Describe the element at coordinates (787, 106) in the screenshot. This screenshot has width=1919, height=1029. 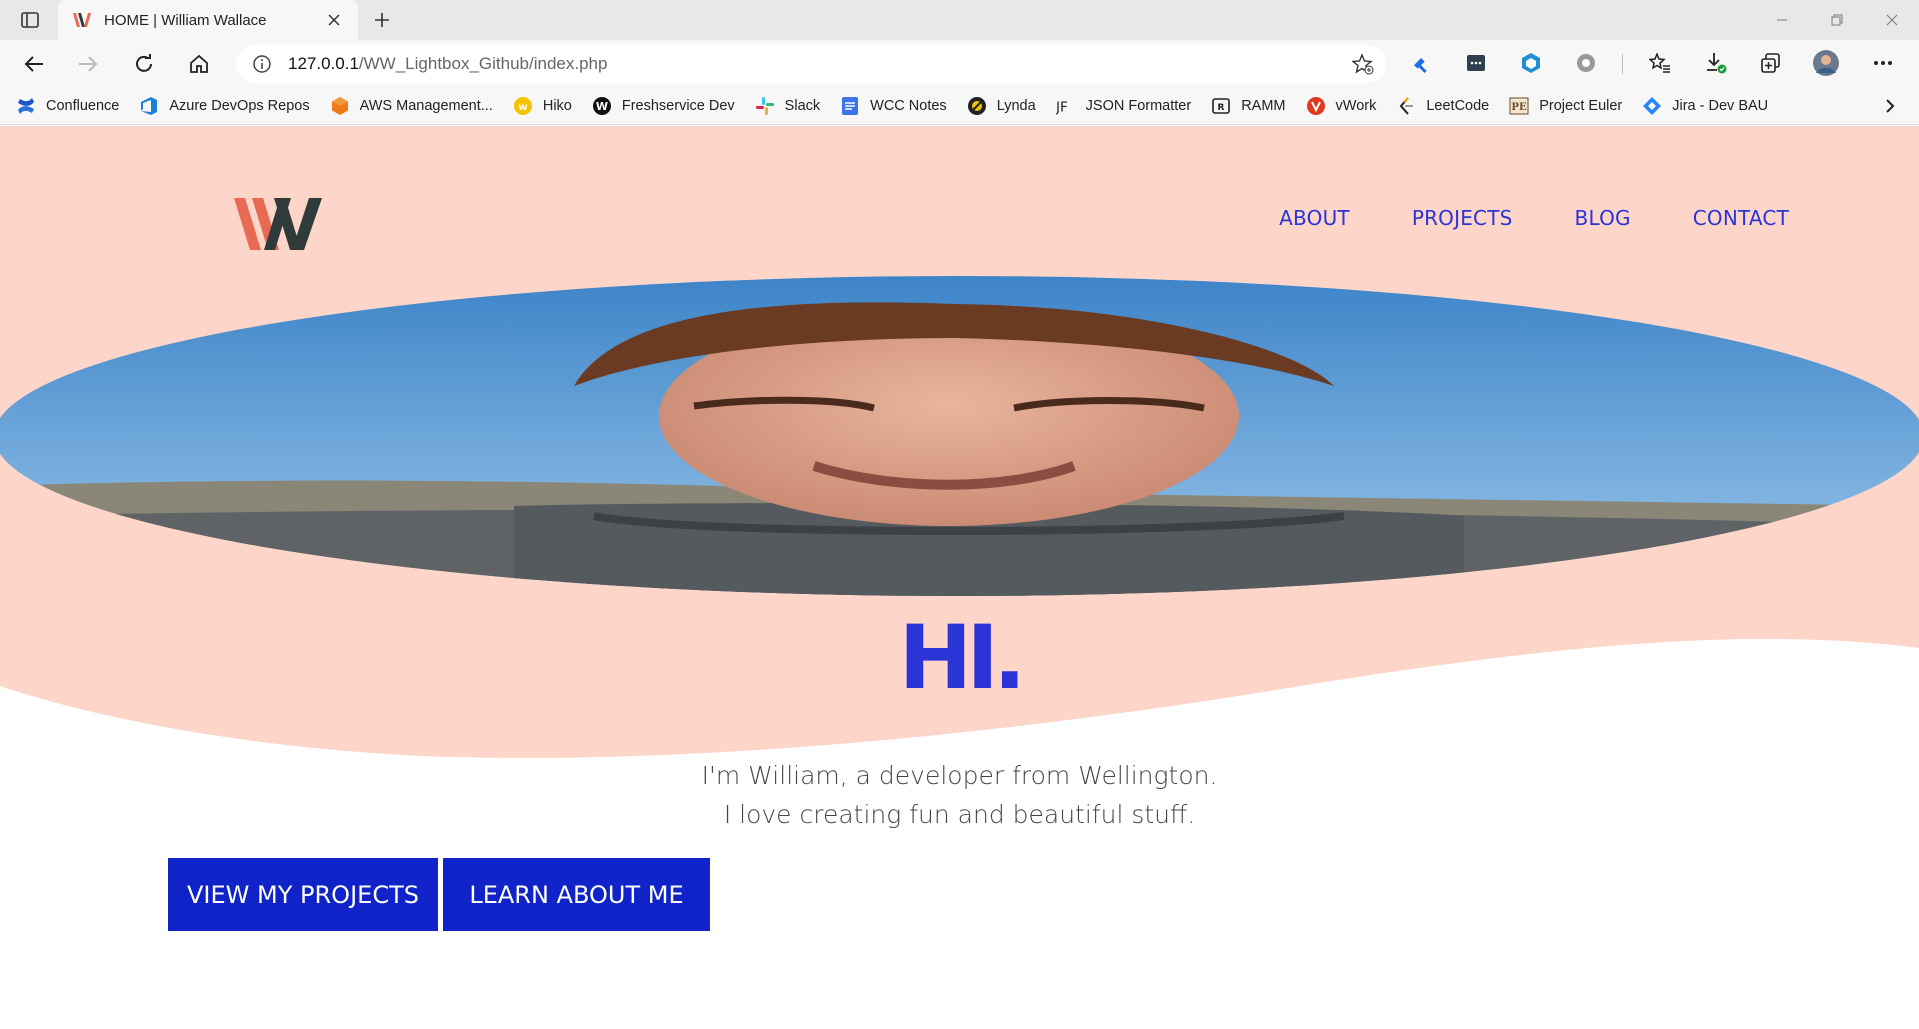
I see `bookmark-slack: Slack` at that location.